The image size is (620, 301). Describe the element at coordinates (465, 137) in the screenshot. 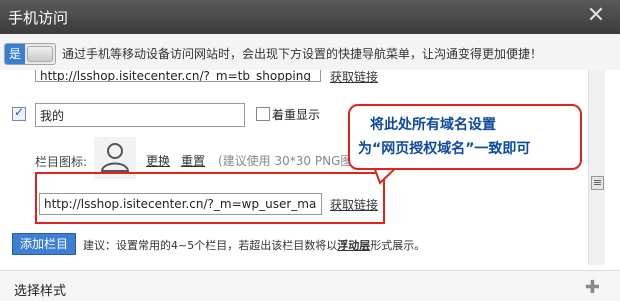

I see `callout-box: 将此处所有域名设置 为“网页授权域名”一致即可` at that location.